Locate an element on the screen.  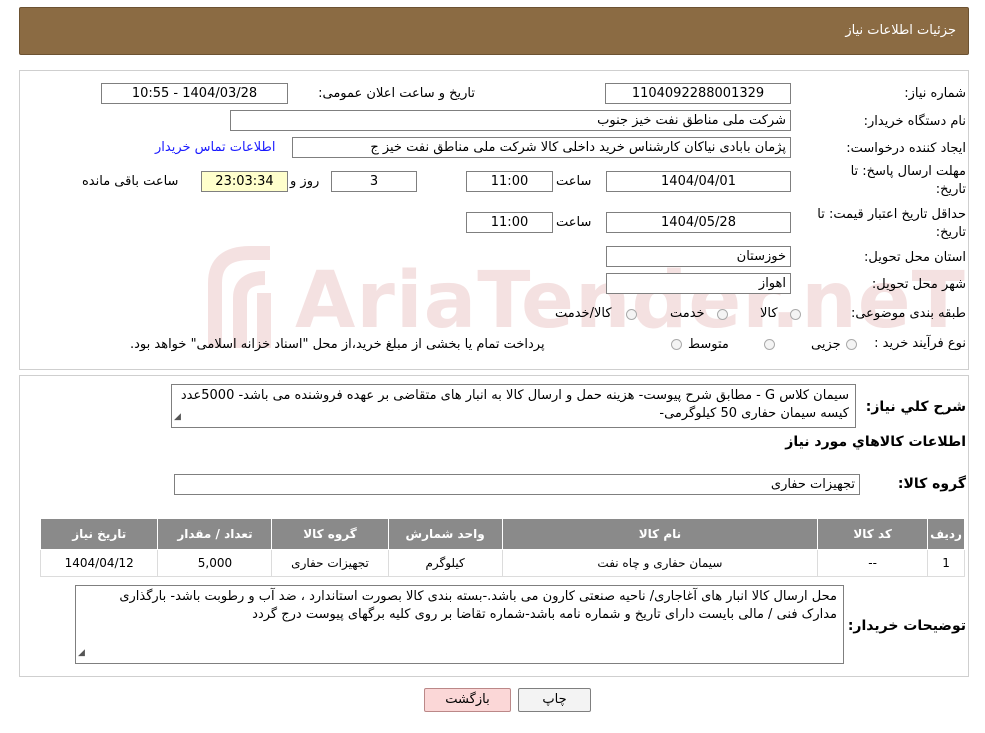
page-header: جزئیات اطلاعات نیاز is located at coordinates (494, 31).